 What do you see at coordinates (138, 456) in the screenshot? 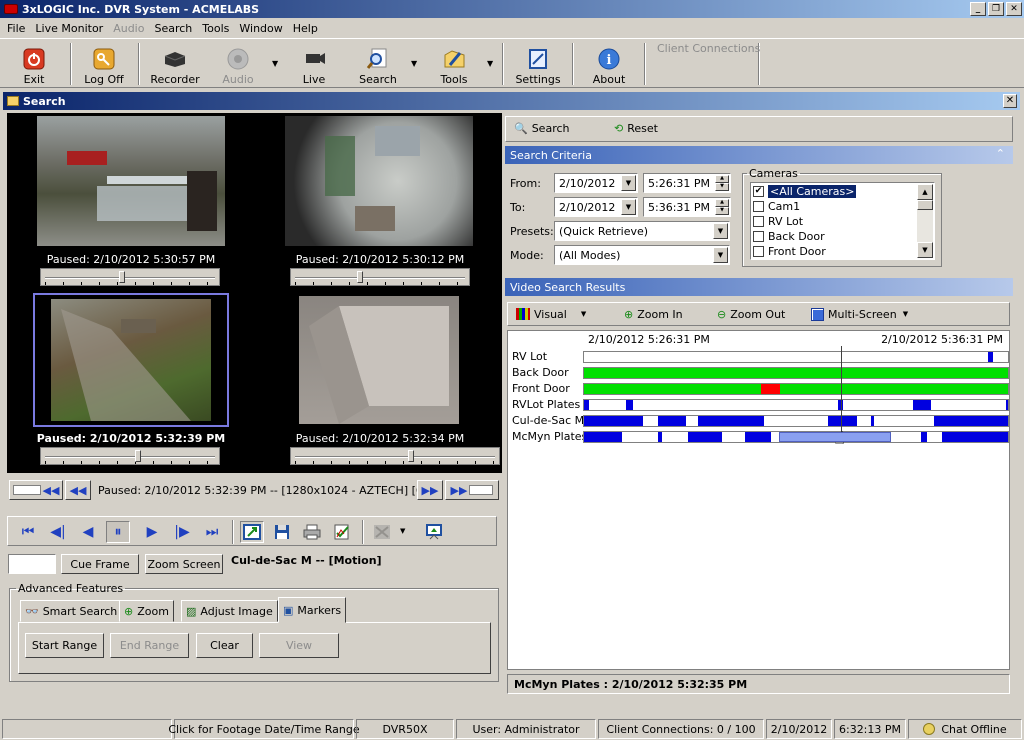
I see `camera-3-slider-thumb` at bounding box center [138, 456].